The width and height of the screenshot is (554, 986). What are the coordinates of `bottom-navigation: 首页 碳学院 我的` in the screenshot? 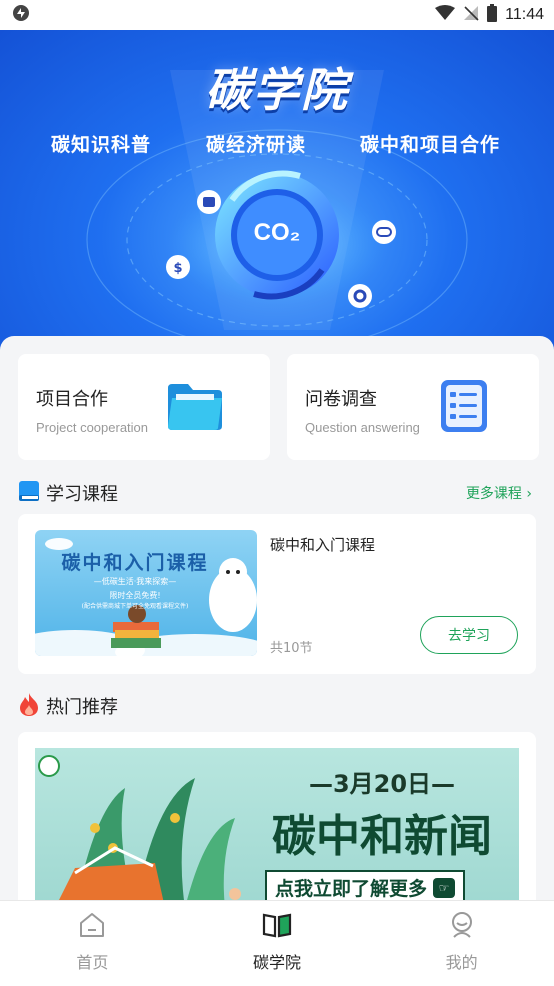 It's located at (277, 943).